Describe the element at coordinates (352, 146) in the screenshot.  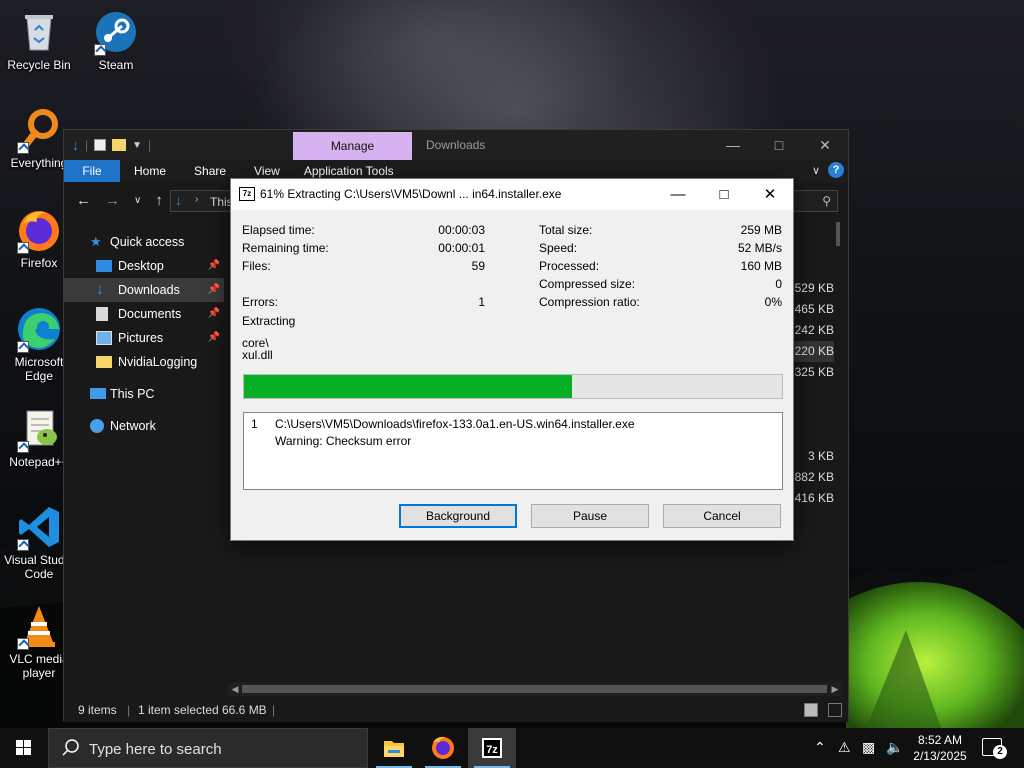
I see `tab-manage: Manage` at that location.